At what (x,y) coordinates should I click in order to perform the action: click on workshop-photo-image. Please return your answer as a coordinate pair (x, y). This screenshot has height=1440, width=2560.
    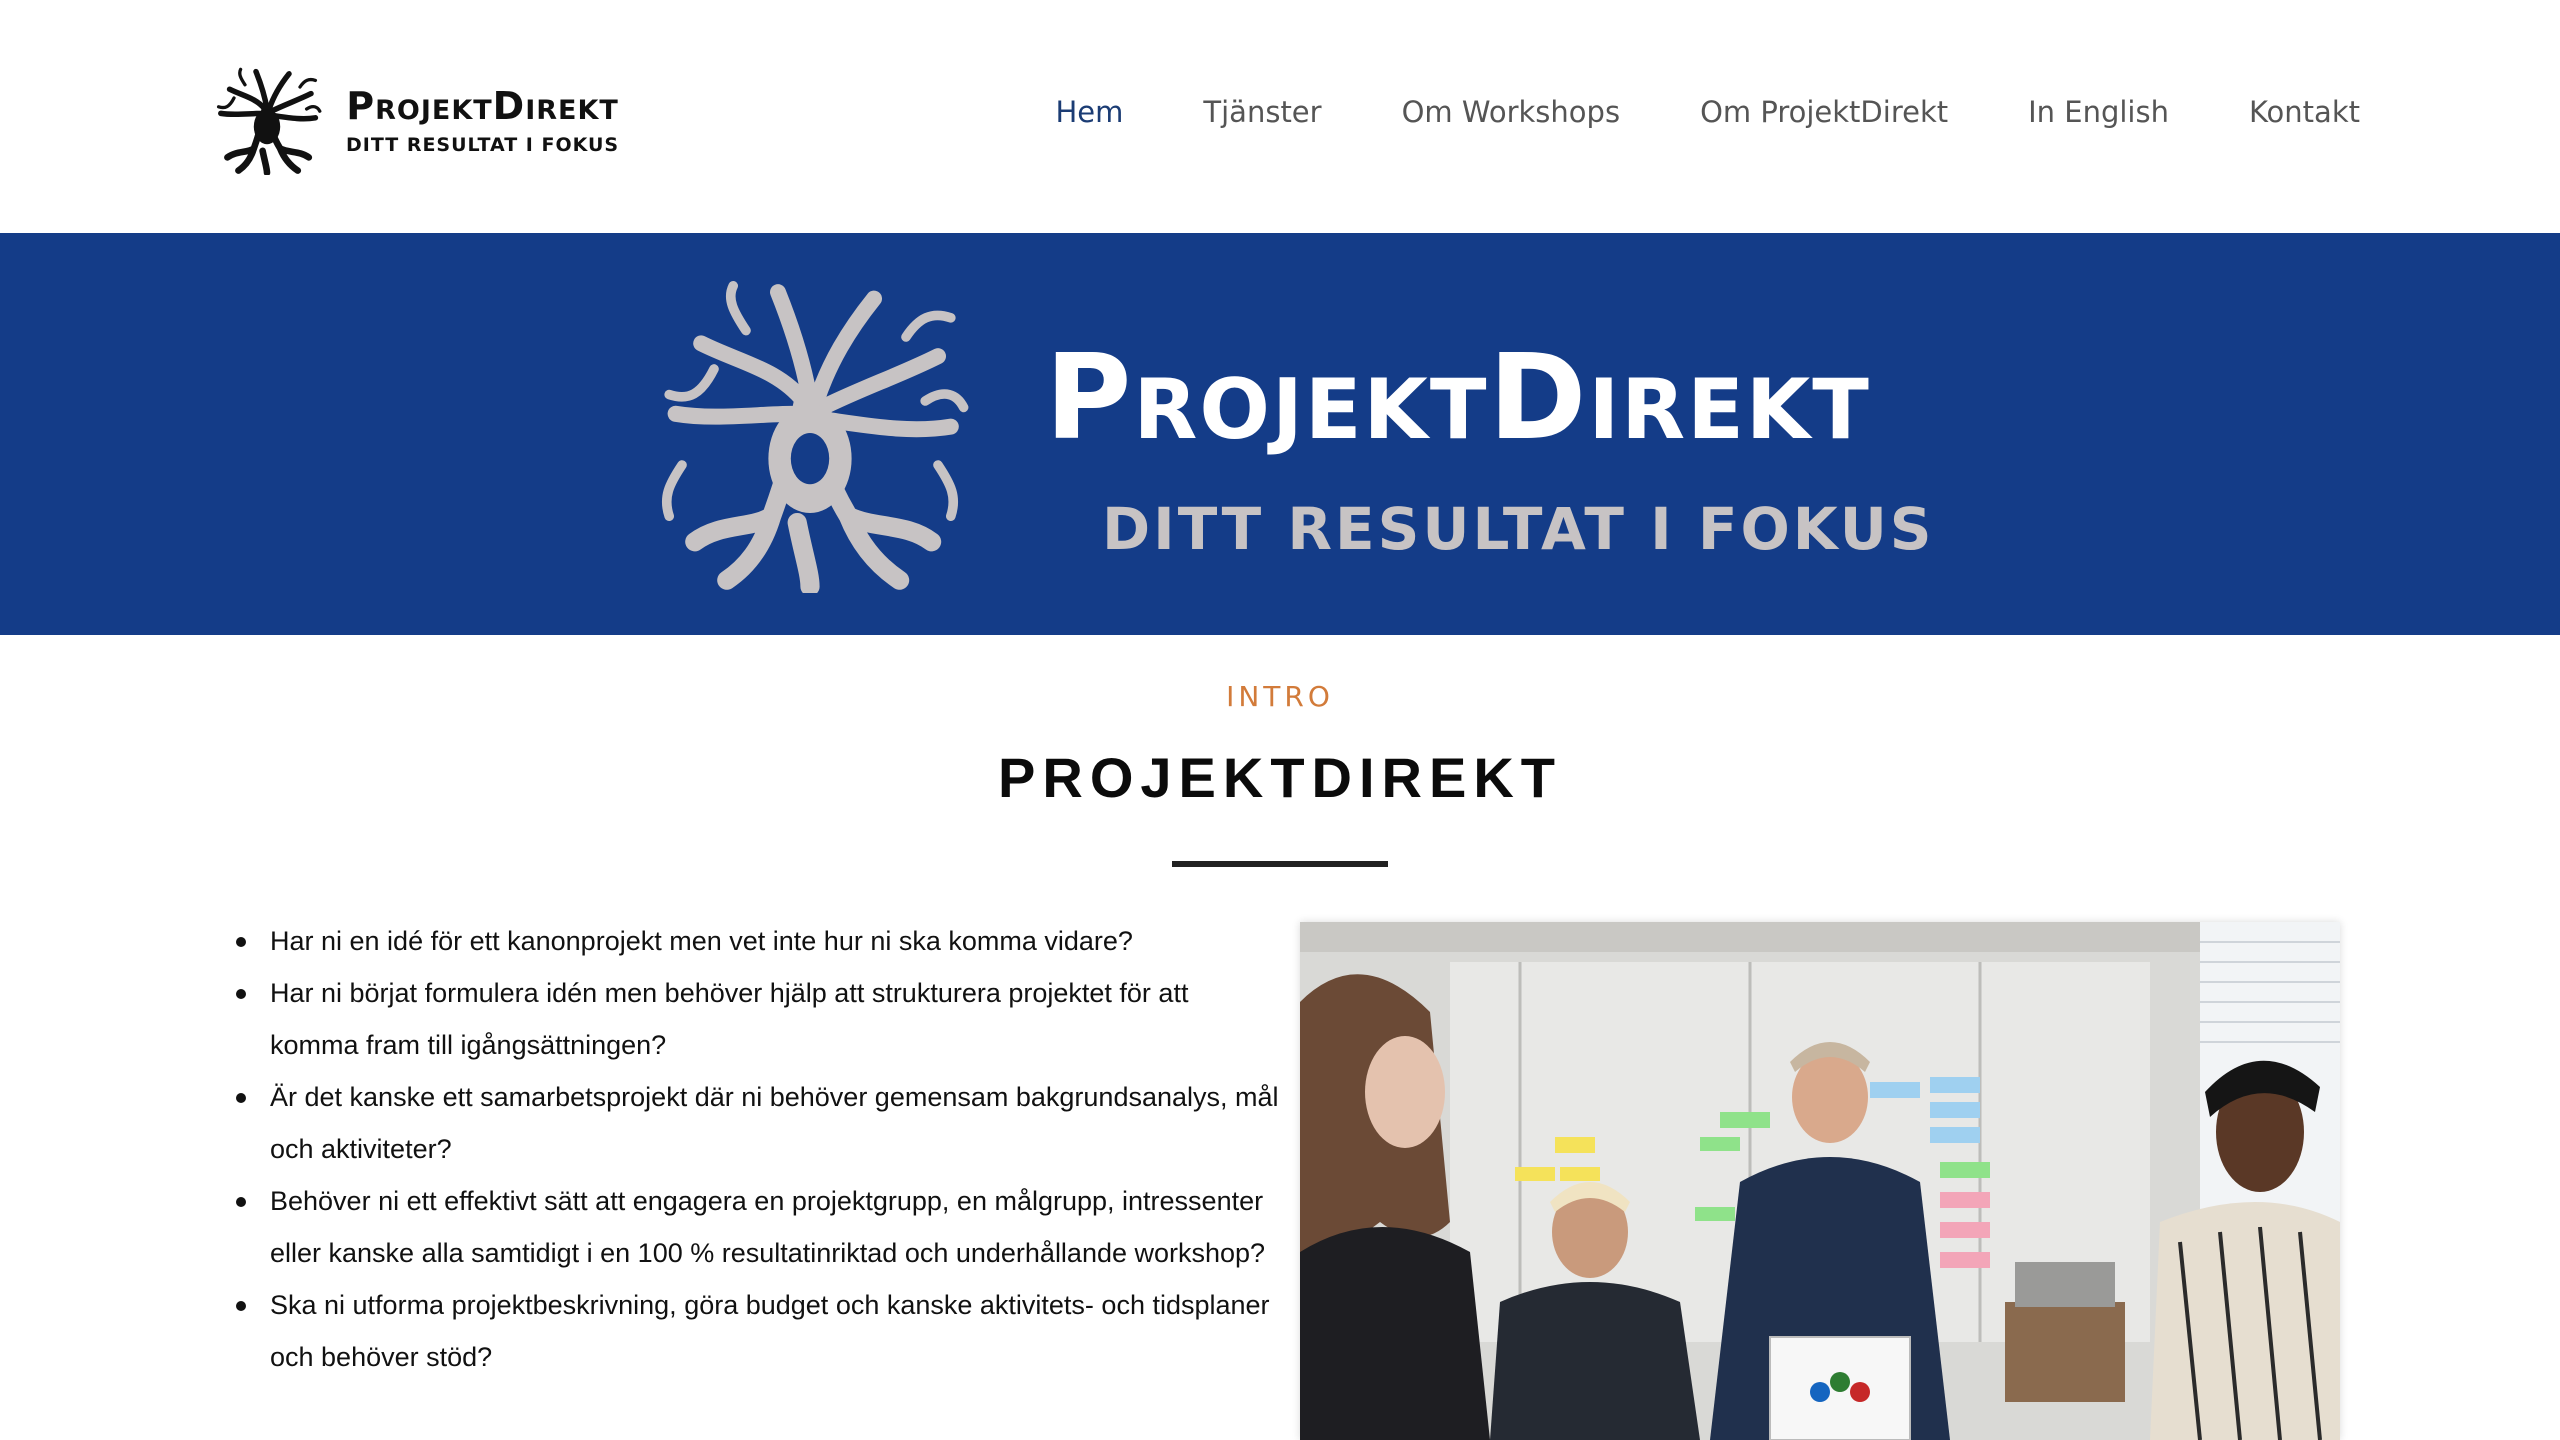
    Looking at the image, I should click on (1820, 1181).